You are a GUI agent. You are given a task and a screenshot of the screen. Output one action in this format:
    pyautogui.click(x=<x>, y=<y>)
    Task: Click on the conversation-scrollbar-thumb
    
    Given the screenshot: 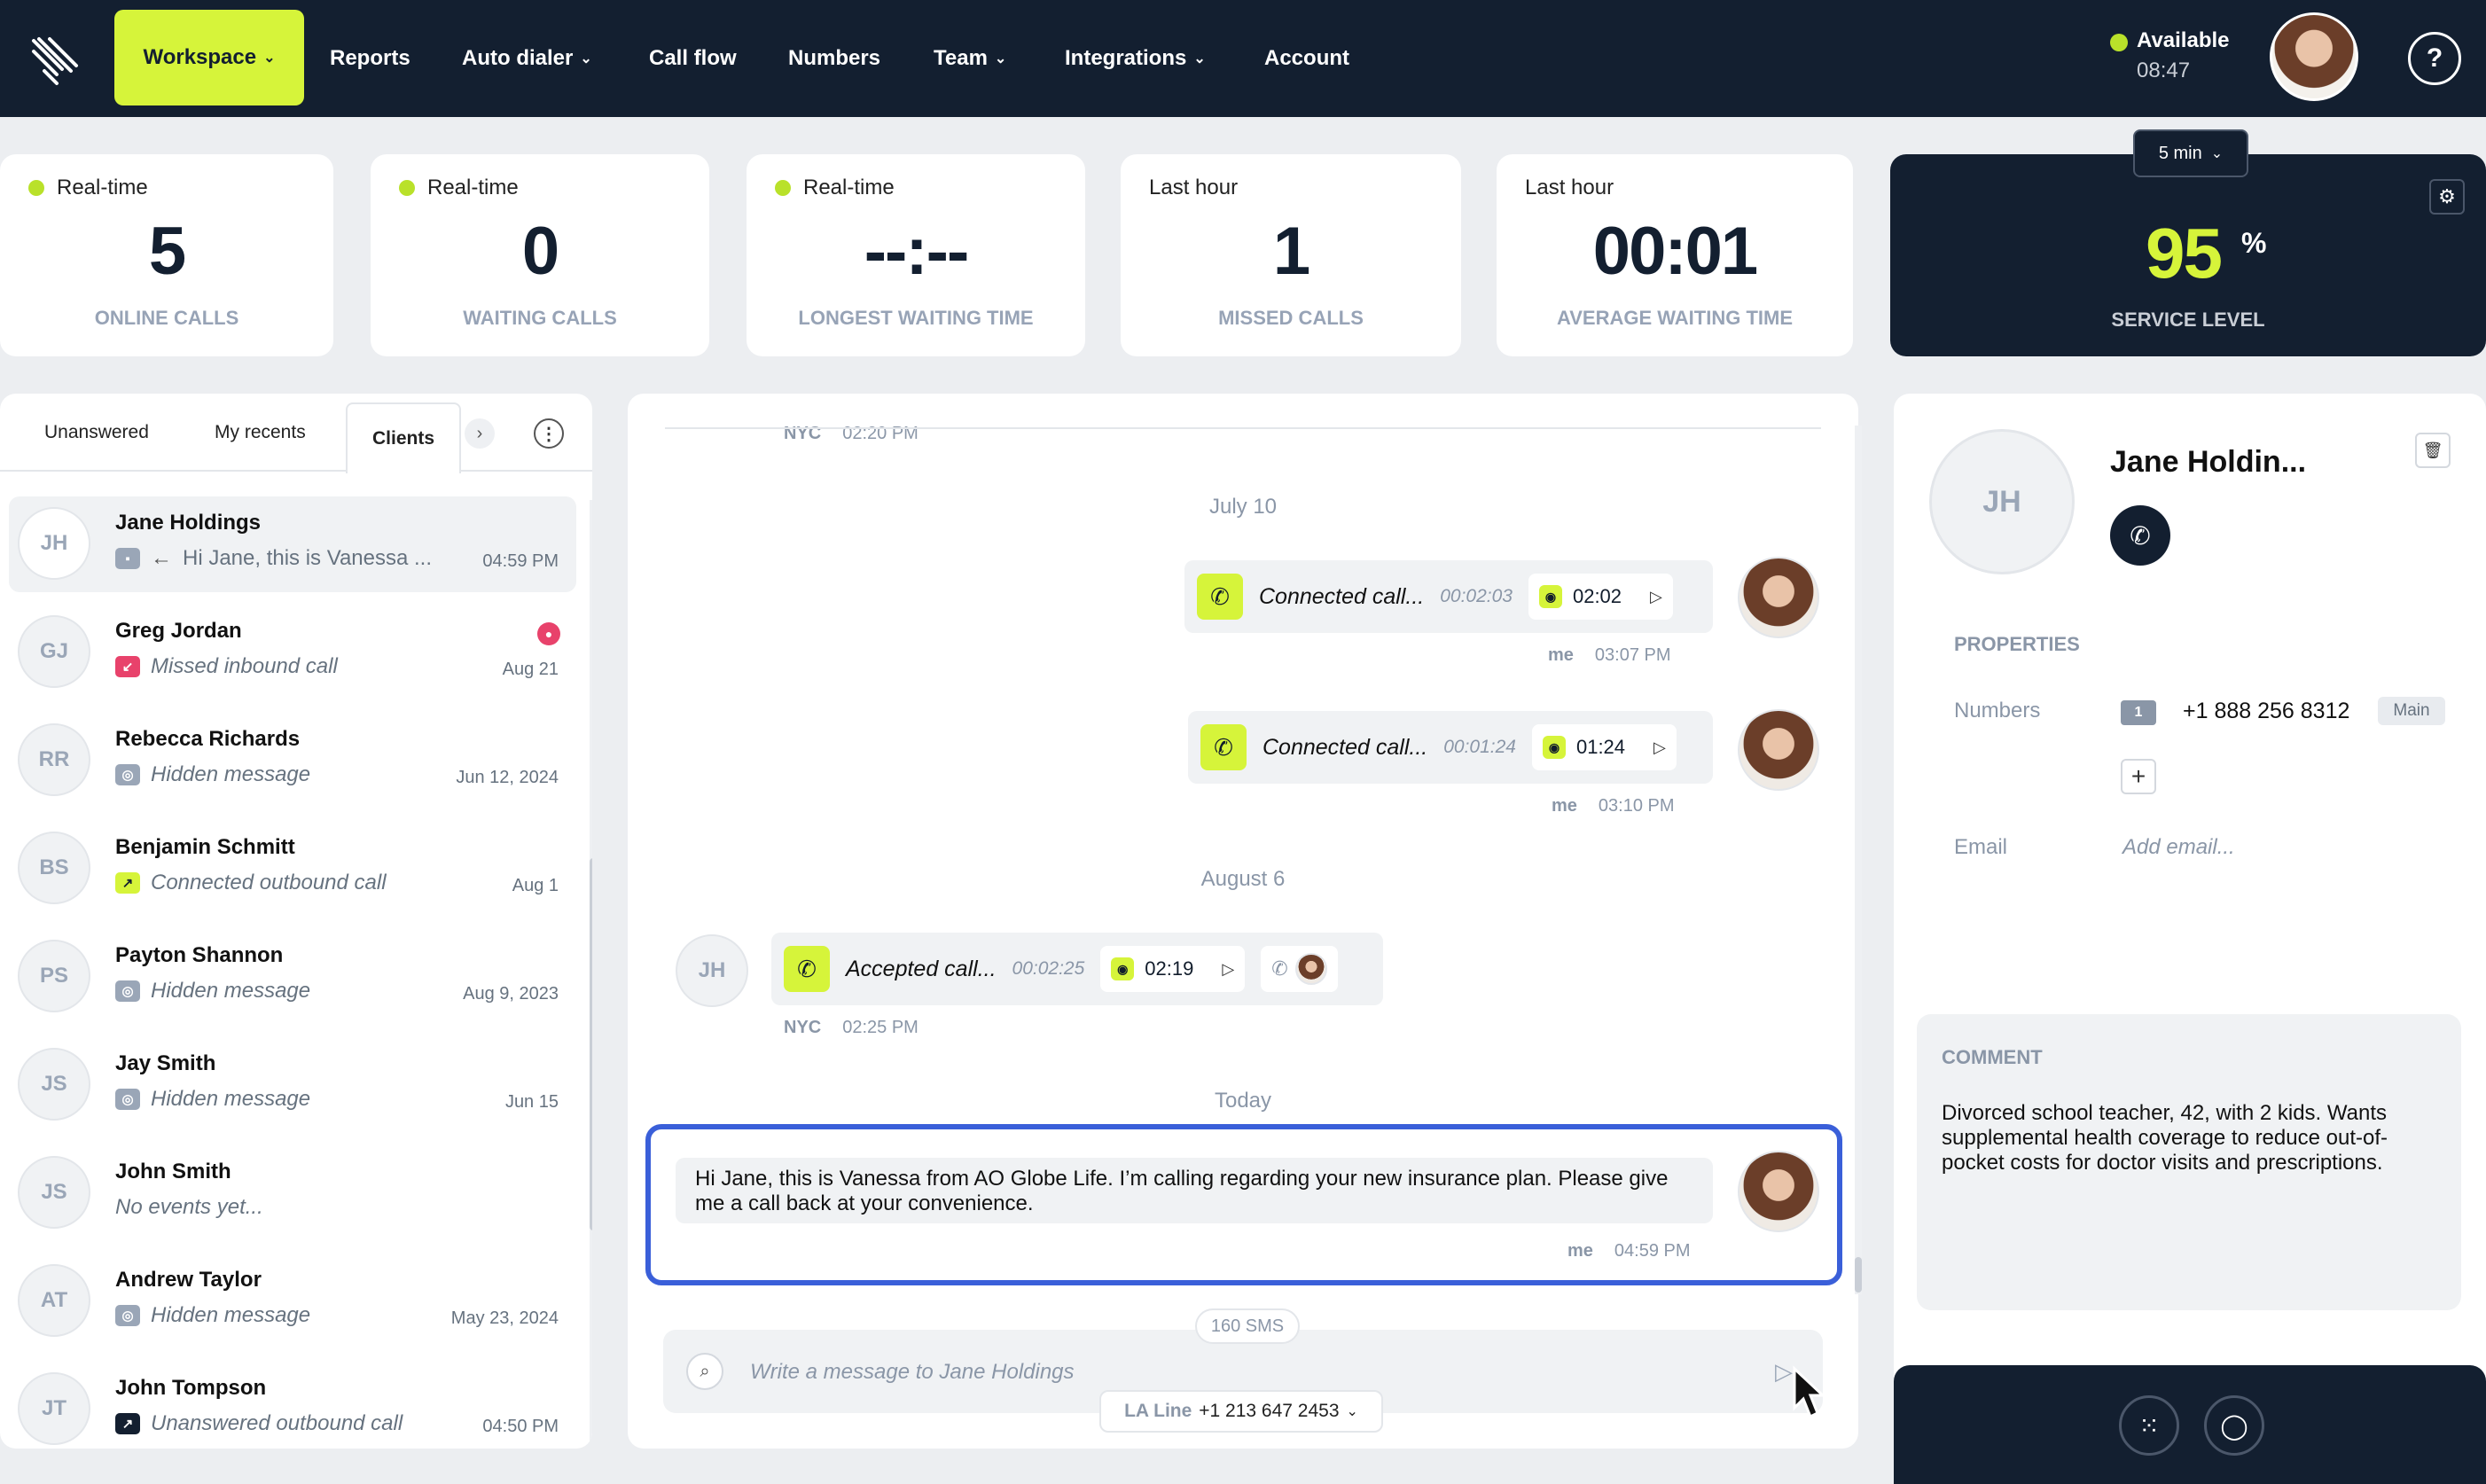 What is the action you would take?
    pyautogui.click(x=1858, y=1275)
    